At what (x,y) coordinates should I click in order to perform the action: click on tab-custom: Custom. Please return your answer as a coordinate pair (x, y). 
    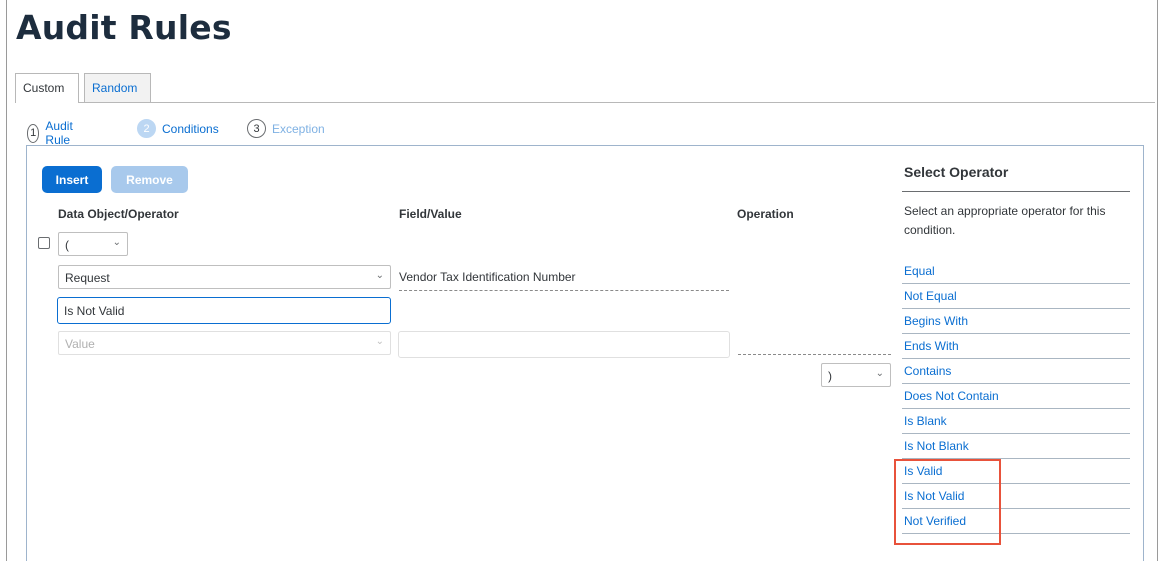
    Looking at the image, I should click on (47, 88).